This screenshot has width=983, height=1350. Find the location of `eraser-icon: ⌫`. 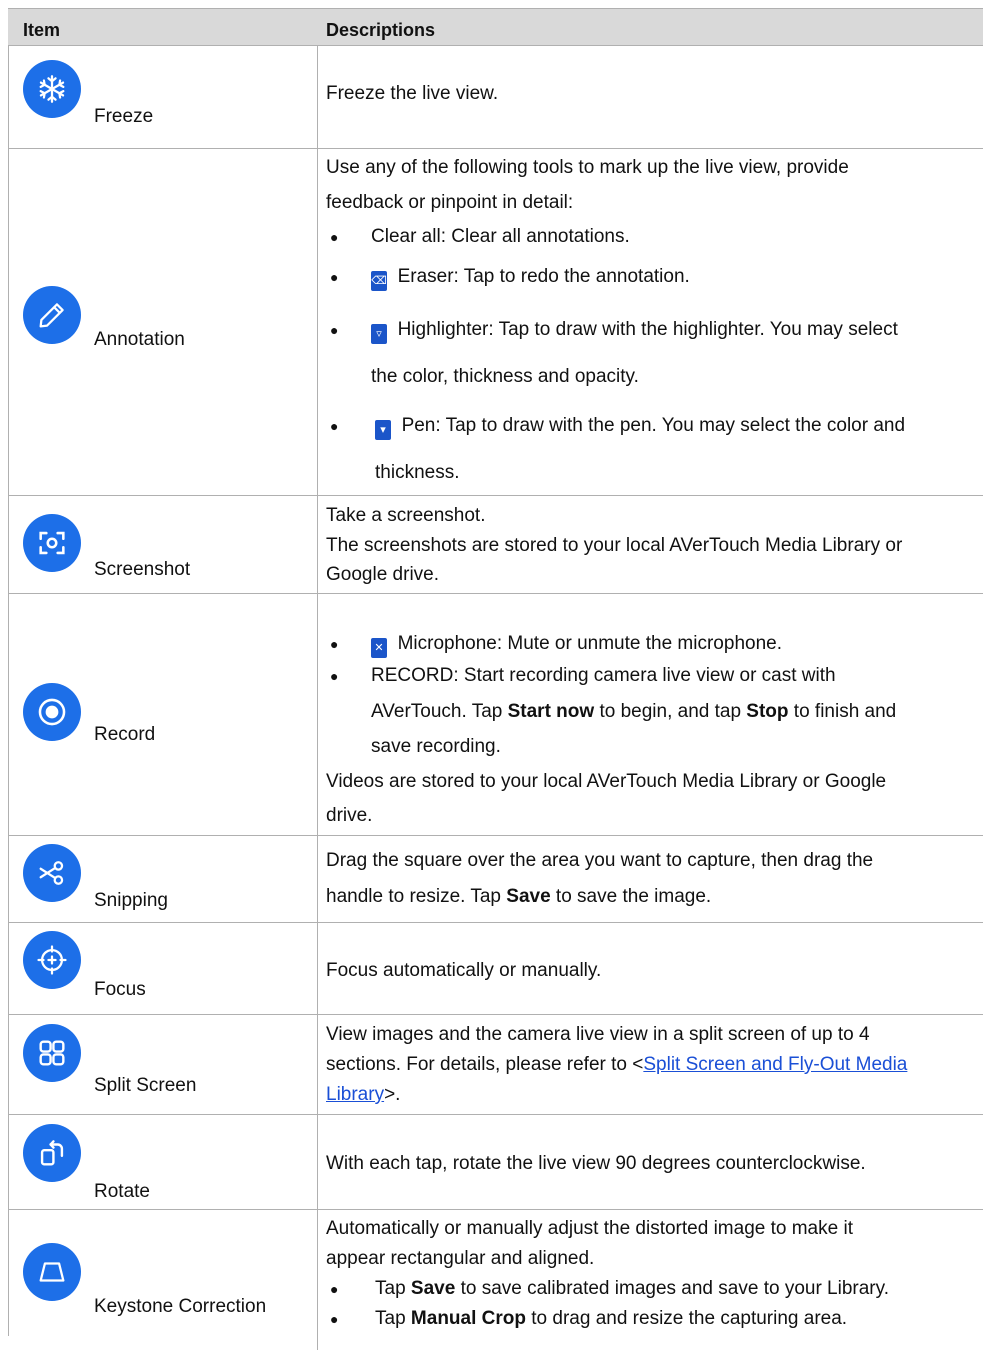

eraser-icon: ⌫ is located at coordinates (379, 281).